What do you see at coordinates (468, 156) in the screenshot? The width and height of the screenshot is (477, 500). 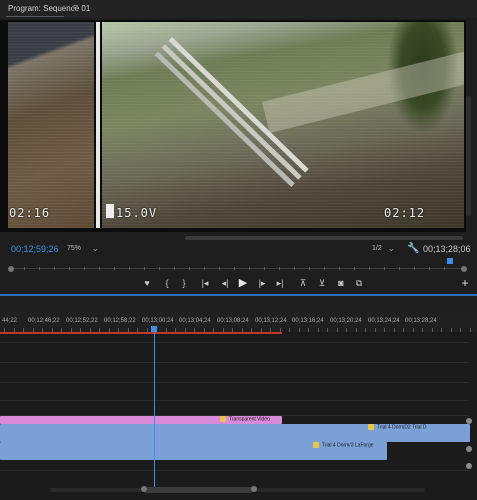 I see `monitor-vertical-scrollbar` at bounding box center [468, 156].